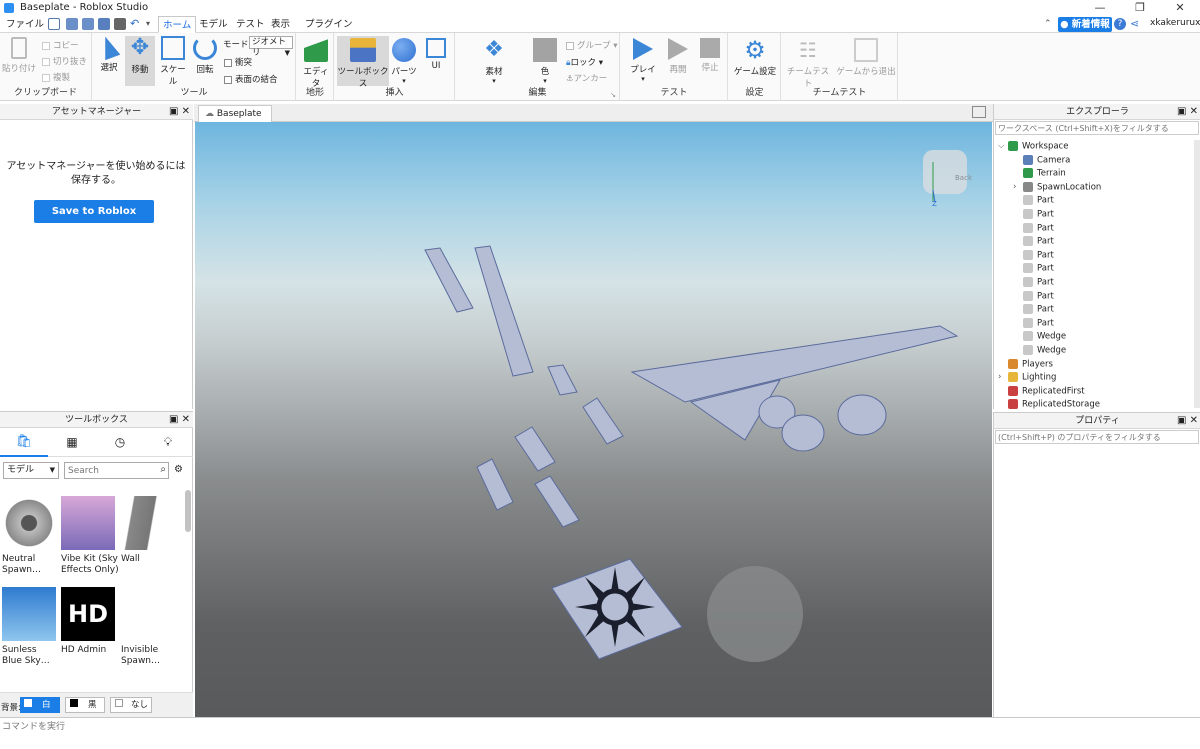  What do you see at coordinates (178, 469) in the screenshot?
I see `filter-icon: ⚙` at bounding box center [178, 469].